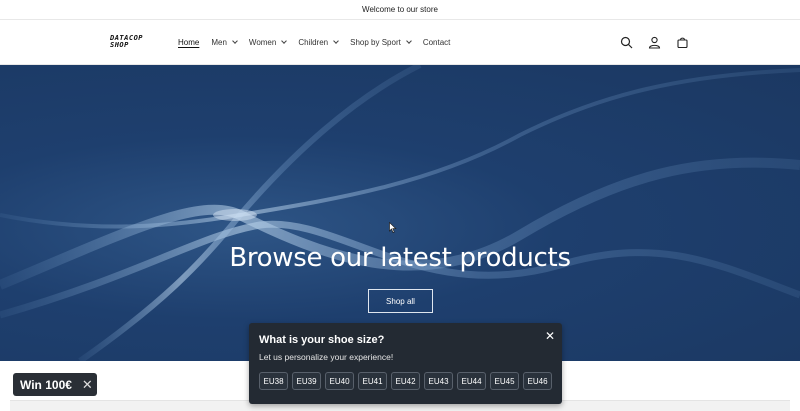  I want to click on nav-children-label: Children, so click(313, 42).